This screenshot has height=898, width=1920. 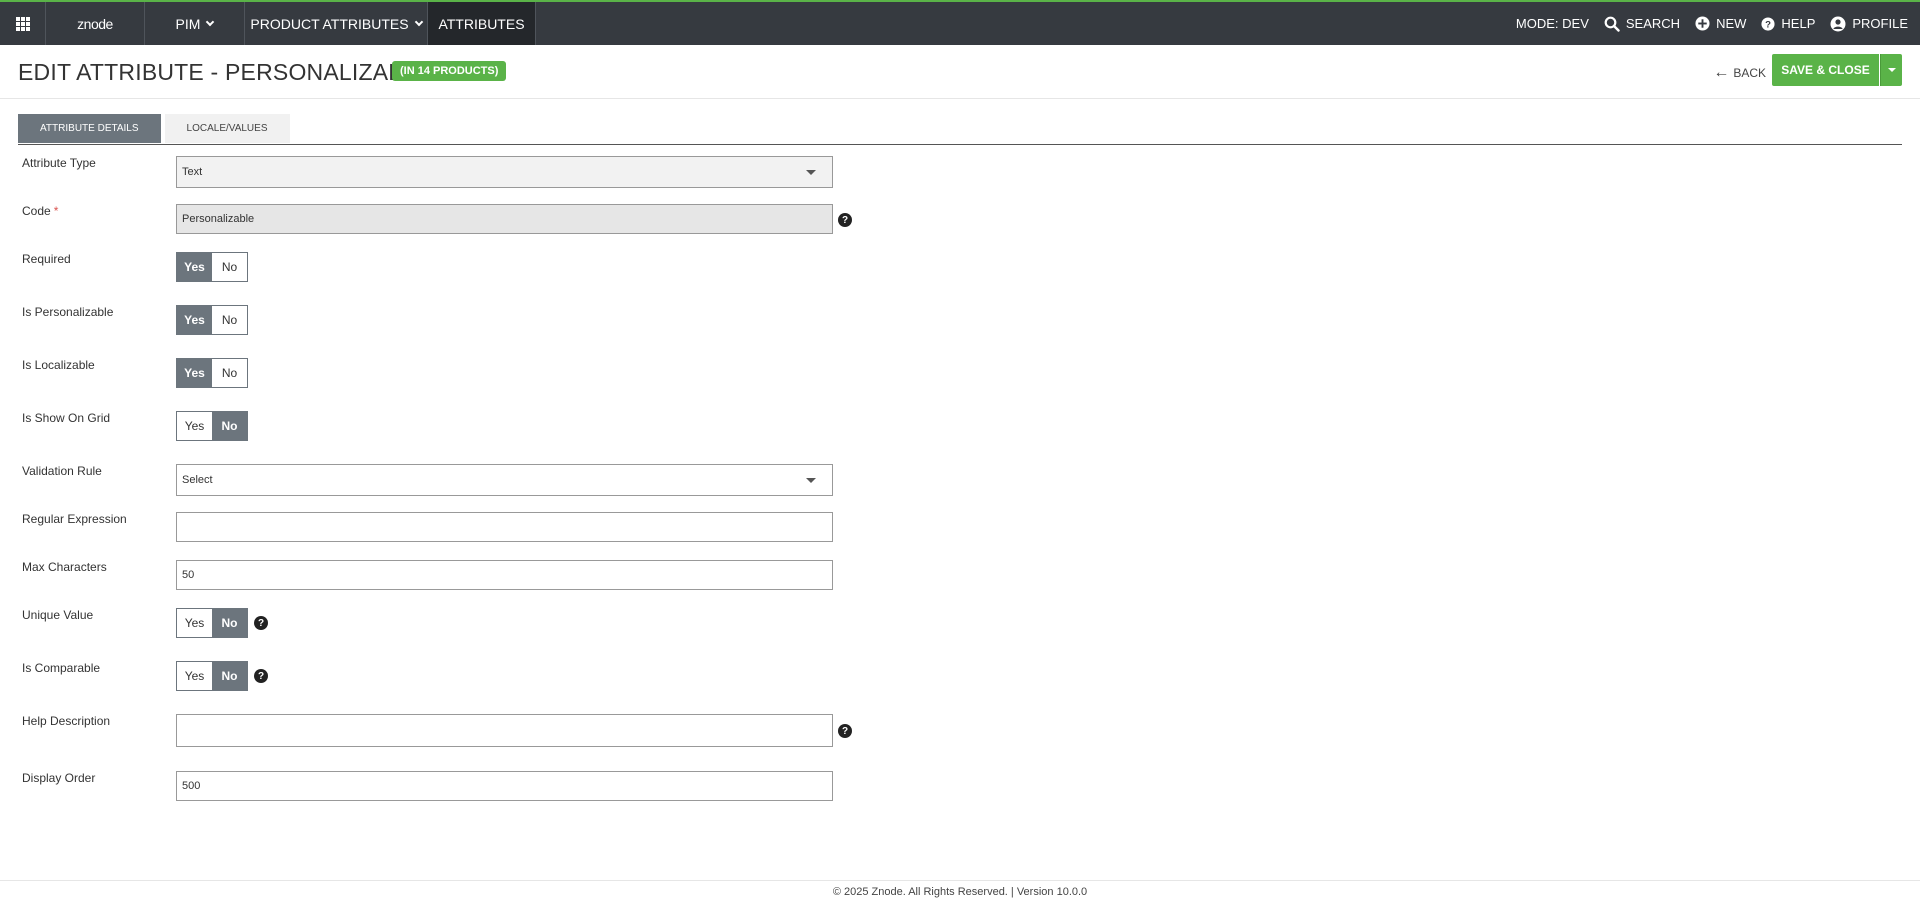 I want to click on is-personalizable-toggle: Yes No, so click(x=212, y=320).